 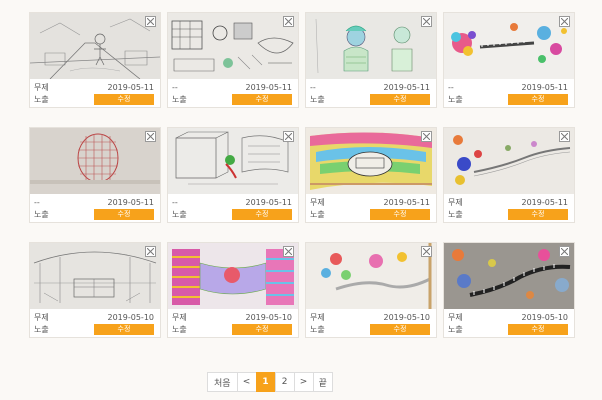 I want to click on last-page-button: 끝, so click(x=322, y=382).